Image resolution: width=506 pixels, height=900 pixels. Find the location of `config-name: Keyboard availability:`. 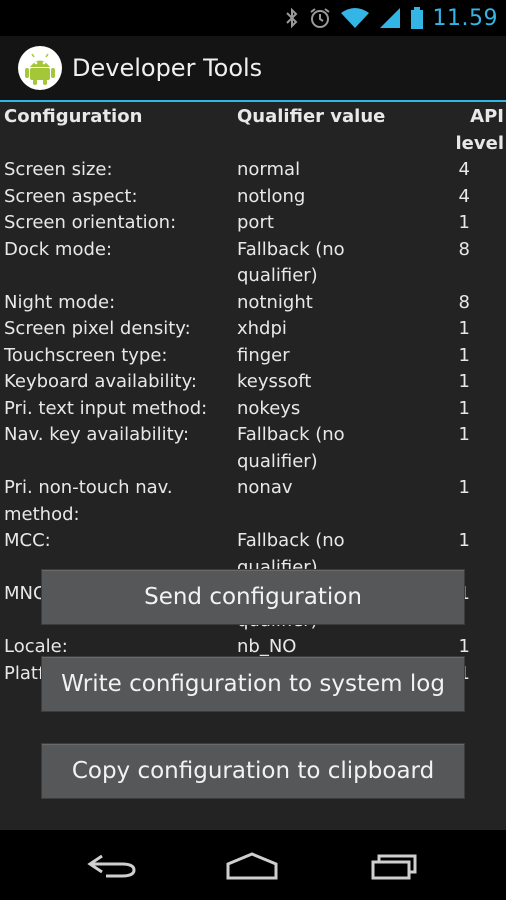

config-name: Keyboard availability: is located at coordinates (100, 381).